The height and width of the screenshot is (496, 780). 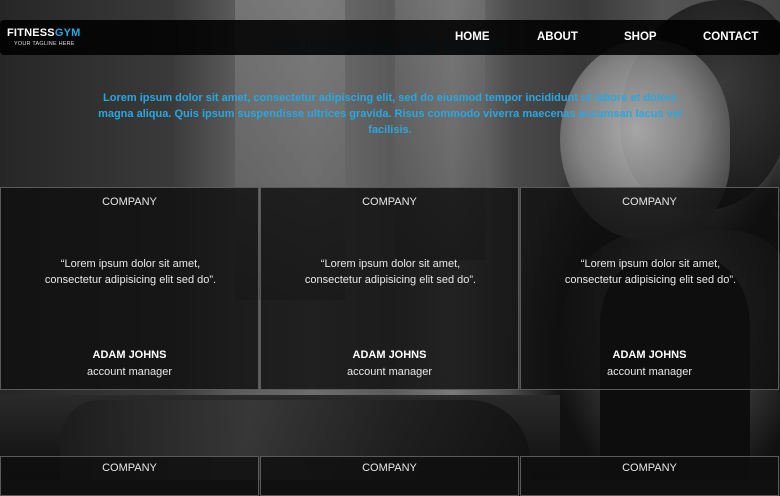 What do you see at coordinates (557, 37) in the screenshot?
I see `nav-about-link: ABOUT` at bounding box center [557, 37].